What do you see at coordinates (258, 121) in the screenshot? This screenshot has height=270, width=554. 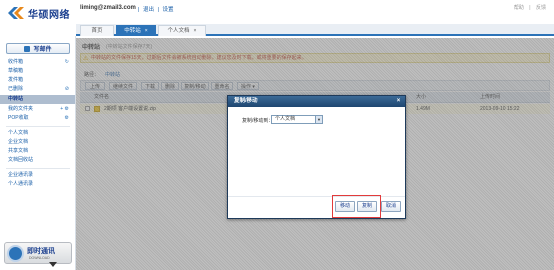 I see `destination-label: 复制/移动到：` at bounding box center [258, 121].